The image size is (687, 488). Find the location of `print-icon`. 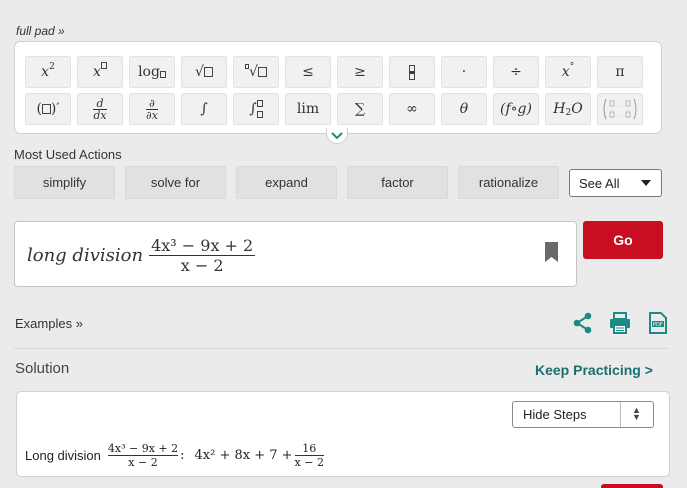

print-icon is located at coordinates (620, 323).